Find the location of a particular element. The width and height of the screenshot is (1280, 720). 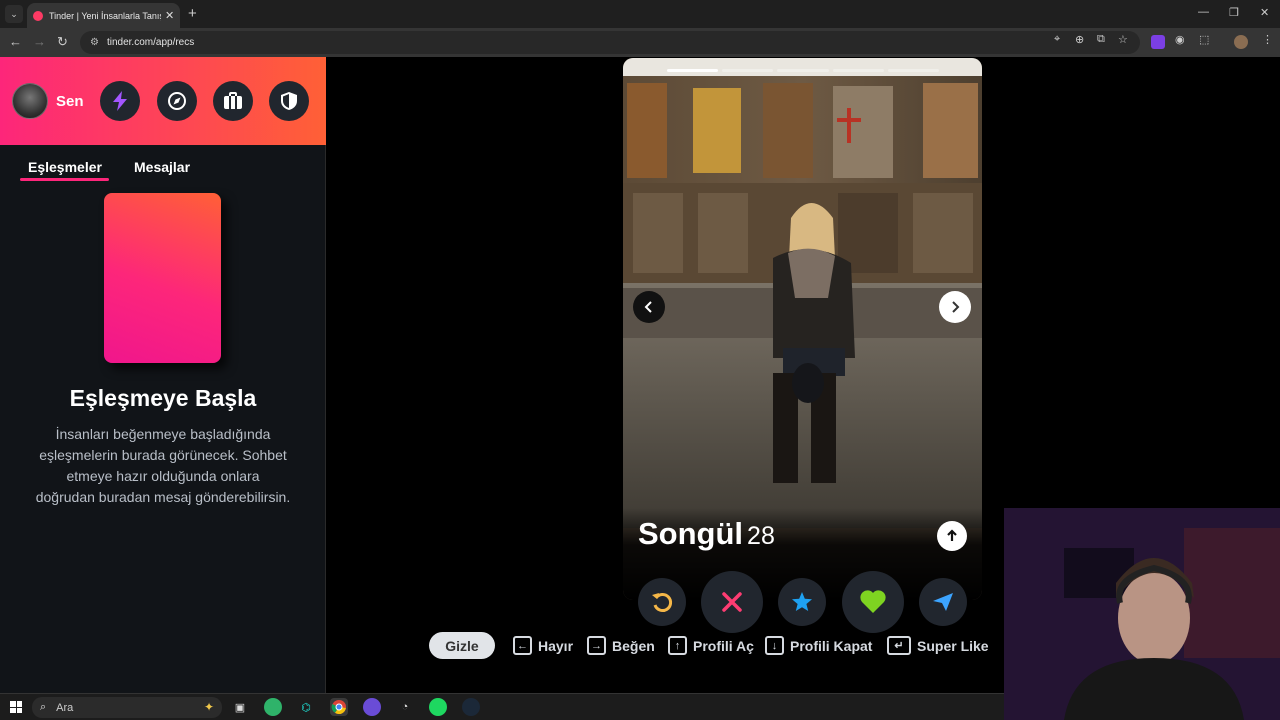

arrow-up-icon is located at coordinates (952, 535).